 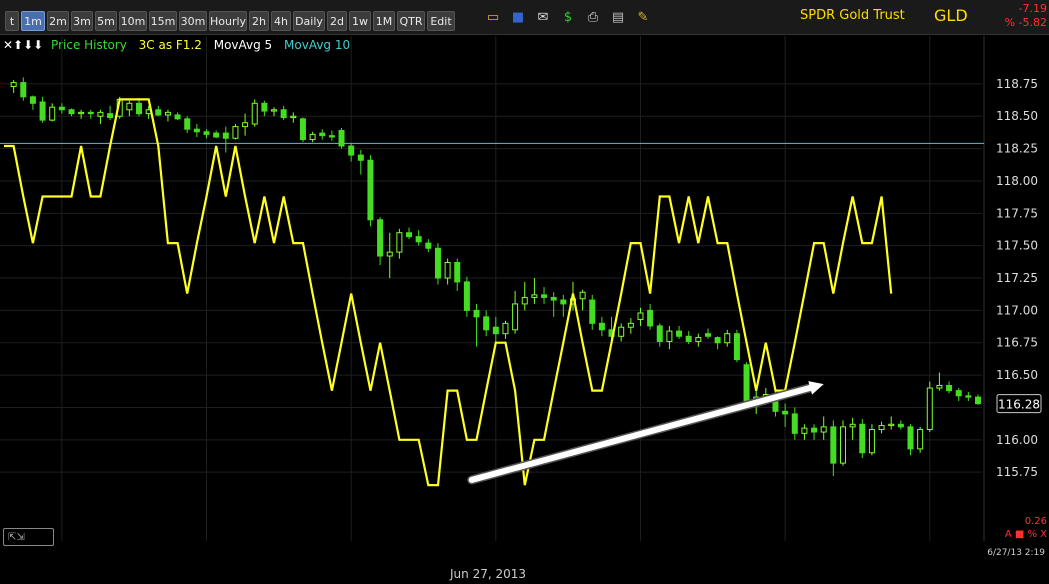 I want to click on y-tick-label: 116.50, so click(x=1017, y=375).